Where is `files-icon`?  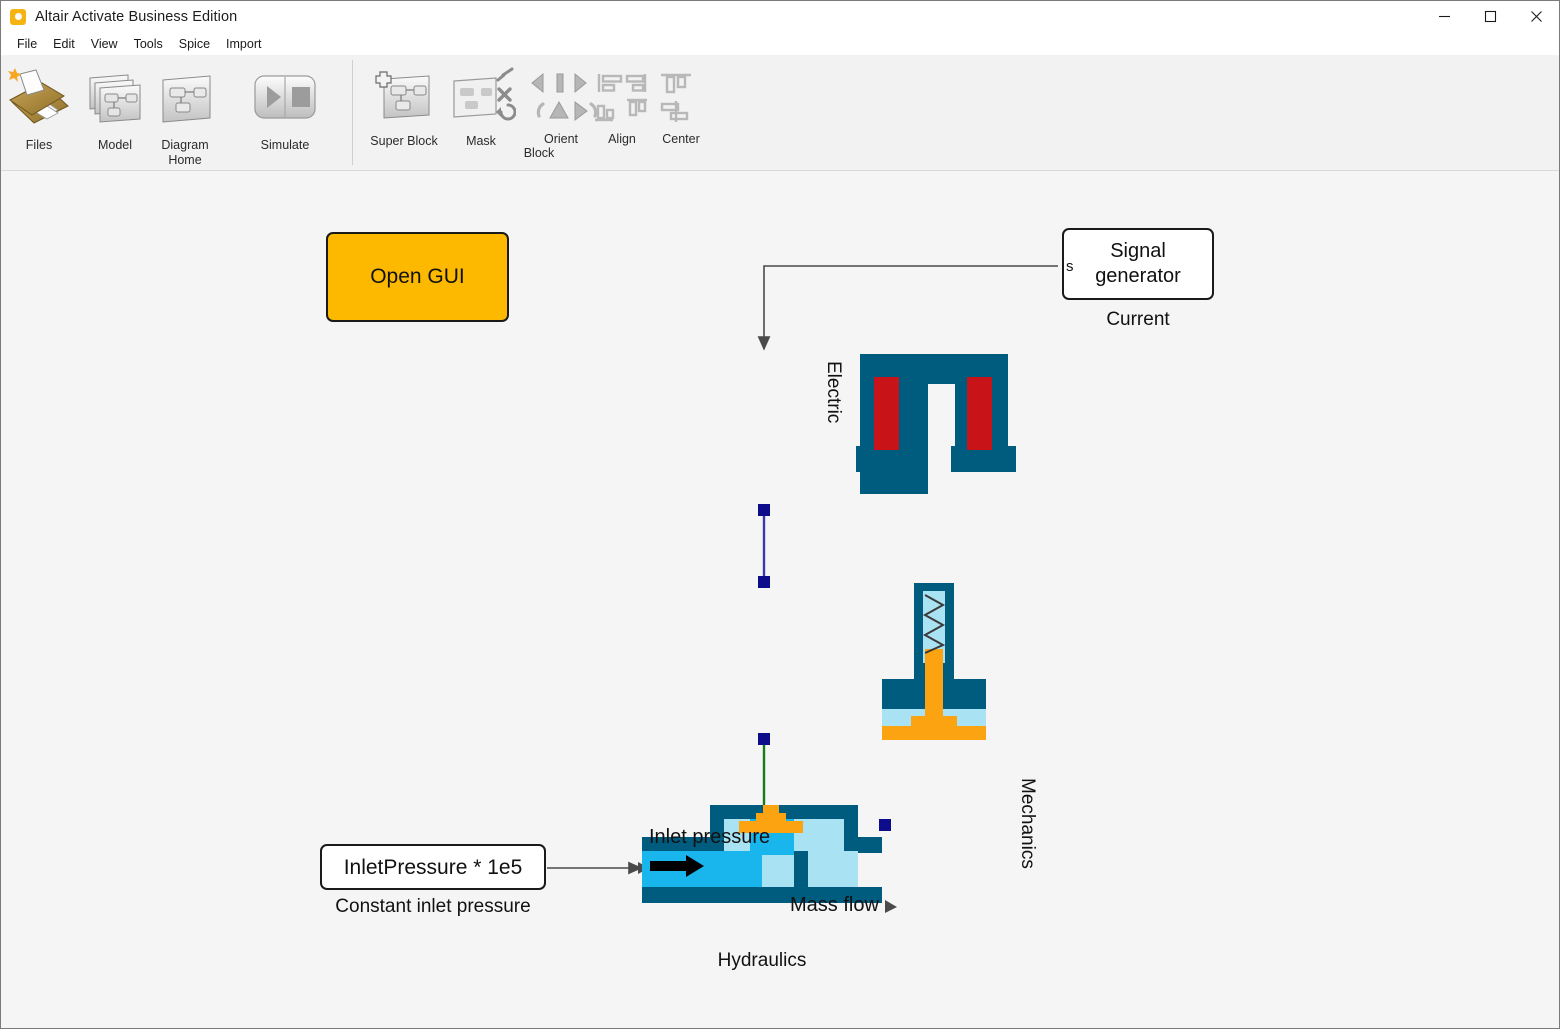 files-icon is located at coordinates (39, 99).